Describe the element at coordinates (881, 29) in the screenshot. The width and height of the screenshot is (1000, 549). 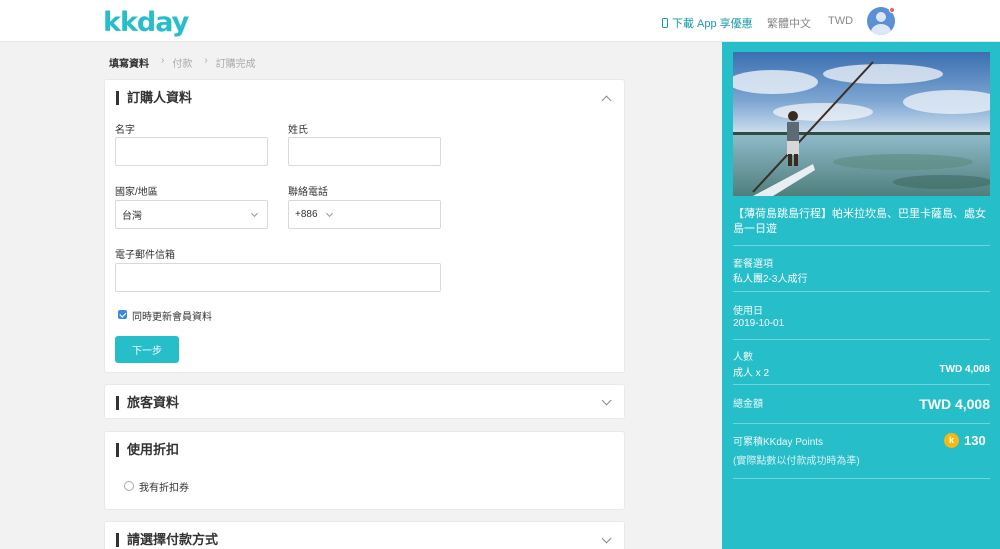
I see `avatar-body` at that location.